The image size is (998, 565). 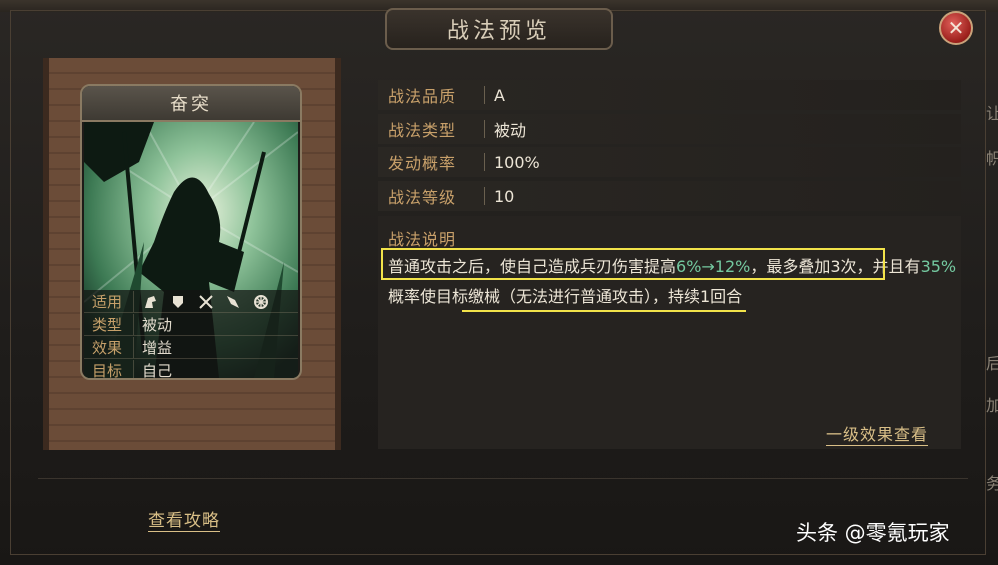 I want to click on desc-highlight-chance: 35%, so click(x=938, y=266).